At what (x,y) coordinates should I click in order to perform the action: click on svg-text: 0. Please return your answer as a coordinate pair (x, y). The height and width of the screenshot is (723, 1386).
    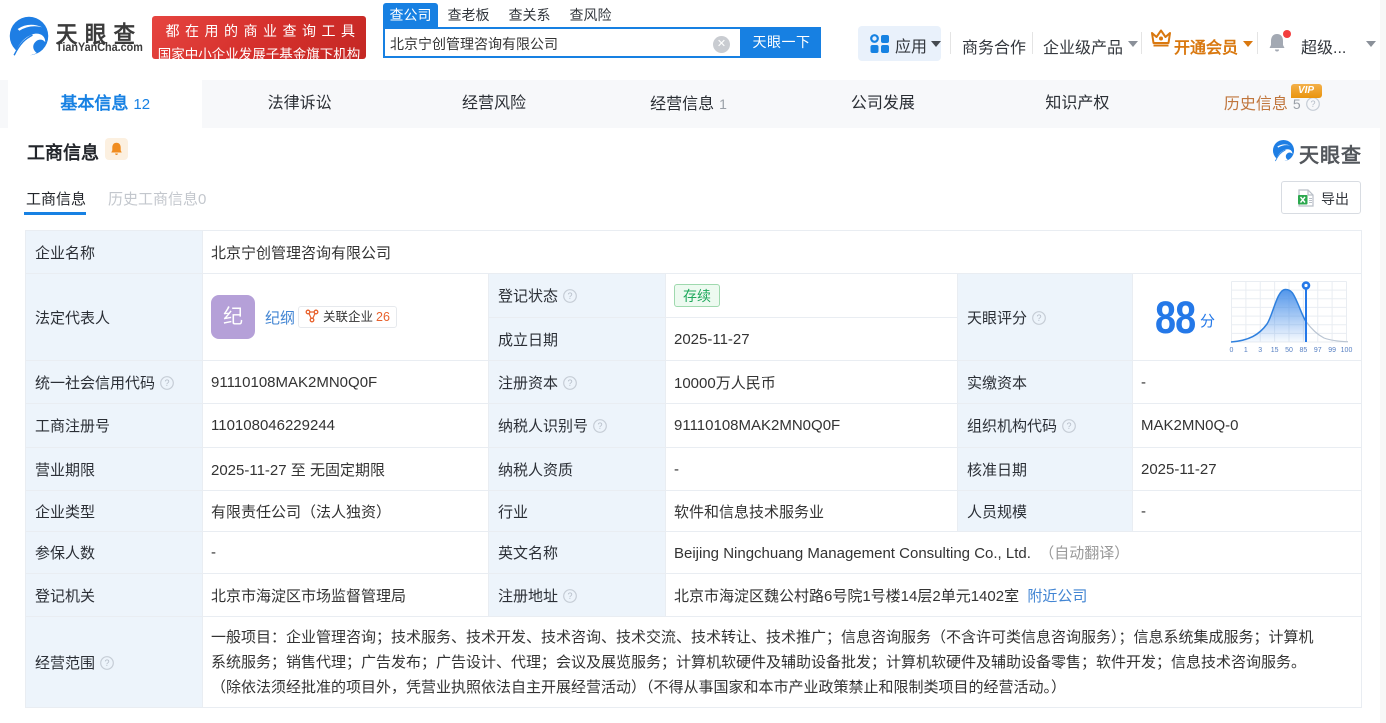
    Looking at the image, I should click on (1232, 350).